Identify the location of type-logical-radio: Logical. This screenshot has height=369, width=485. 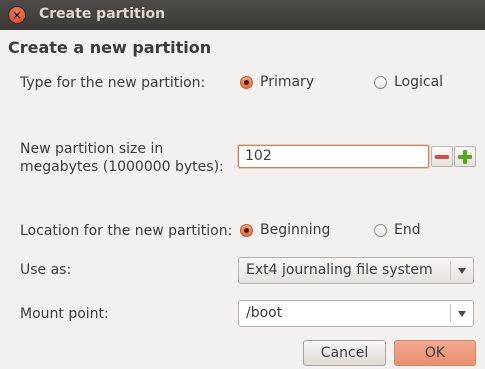
(408, 82).